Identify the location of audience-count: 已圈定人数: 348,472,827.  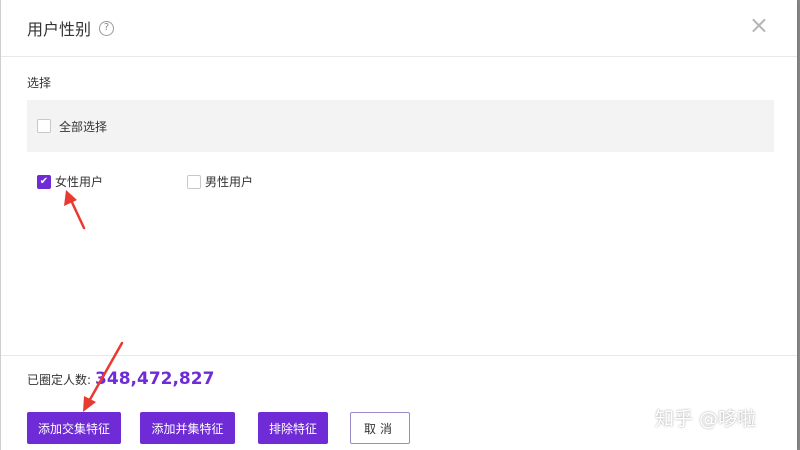
(120, 379).